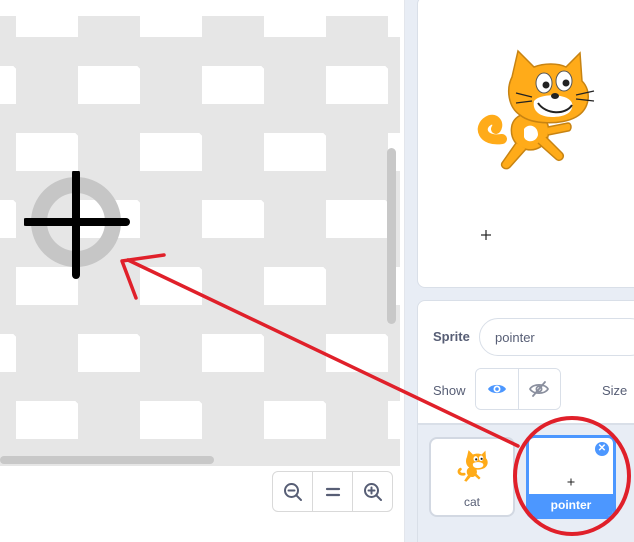  I want to click on show-toggle-group, so click(518, 389).